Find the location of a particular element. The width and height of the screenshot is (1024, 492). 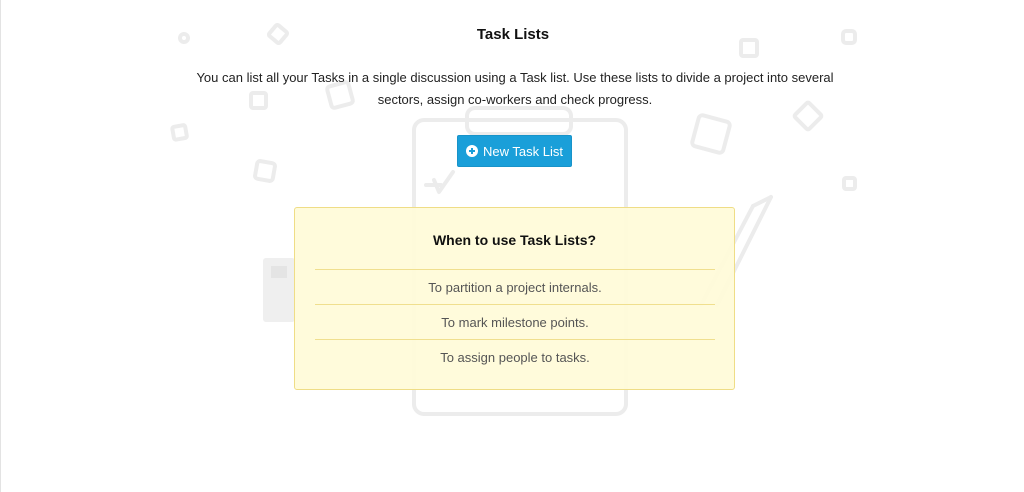

new-task-list-button: New Task List is located at coordinates (514, 151).